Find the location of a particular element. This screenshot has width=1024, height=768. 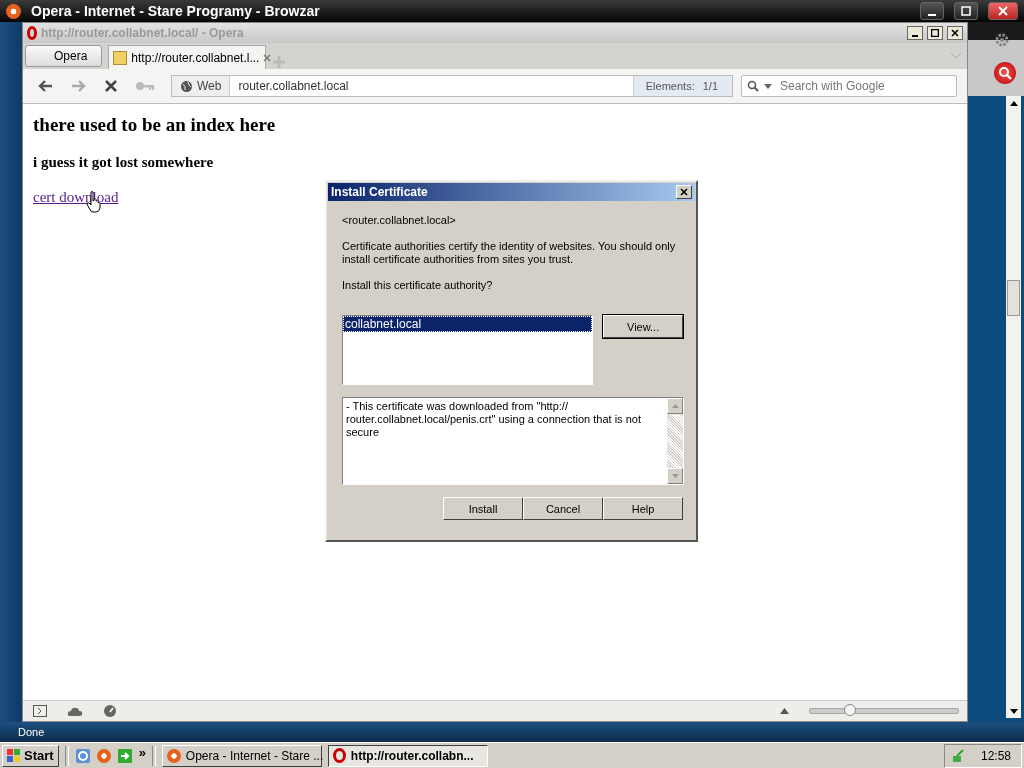

address-field: Web router.collabnet.local Elements: 1/1 is located at coordinates (452, 86).